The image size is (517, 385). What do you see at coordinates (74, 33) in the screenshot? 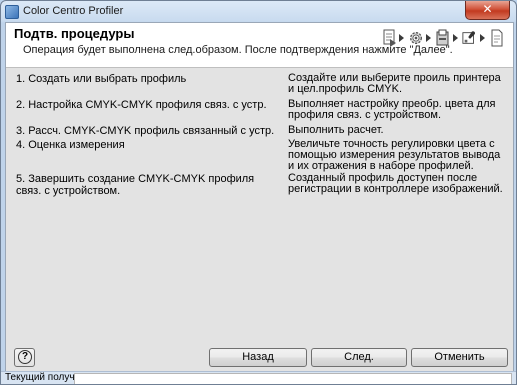
I see `page-title: Подтв. процедуры` at bounding box center [74, 33].